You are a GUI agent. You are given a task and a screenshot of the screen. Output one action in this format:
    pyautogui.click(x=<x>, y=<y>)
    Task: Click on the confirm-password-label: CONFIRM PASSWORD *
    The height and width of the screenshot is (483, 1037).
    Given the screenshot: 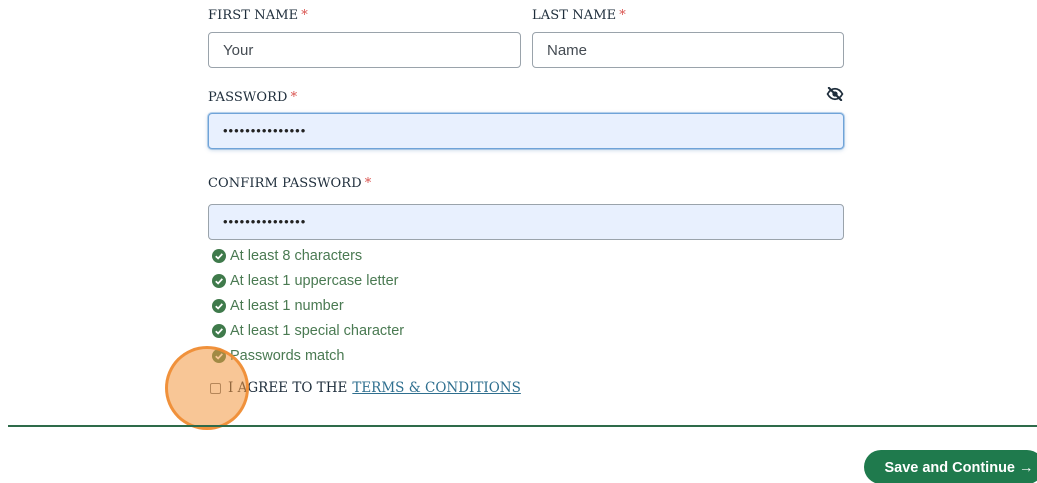 What is the action you would take?
    pyautogui.click(x=289, y=183)
    